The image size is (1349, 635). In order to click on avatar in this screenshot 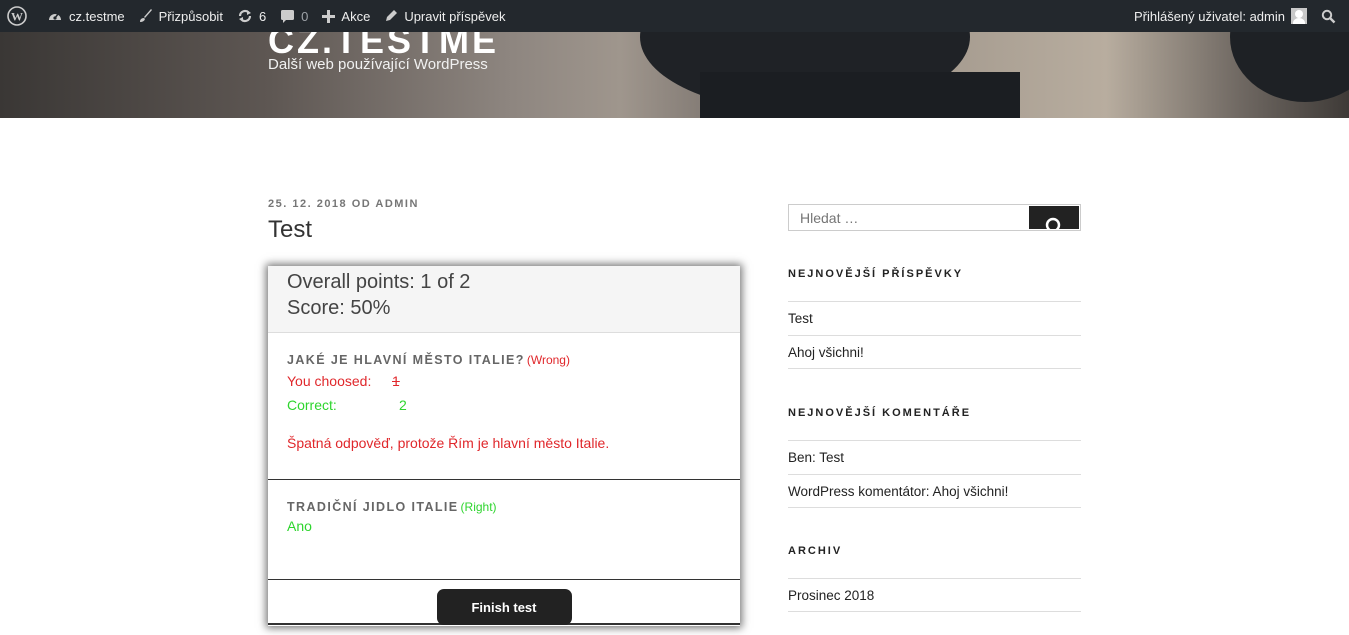, I will do `click(1299, 16)`.